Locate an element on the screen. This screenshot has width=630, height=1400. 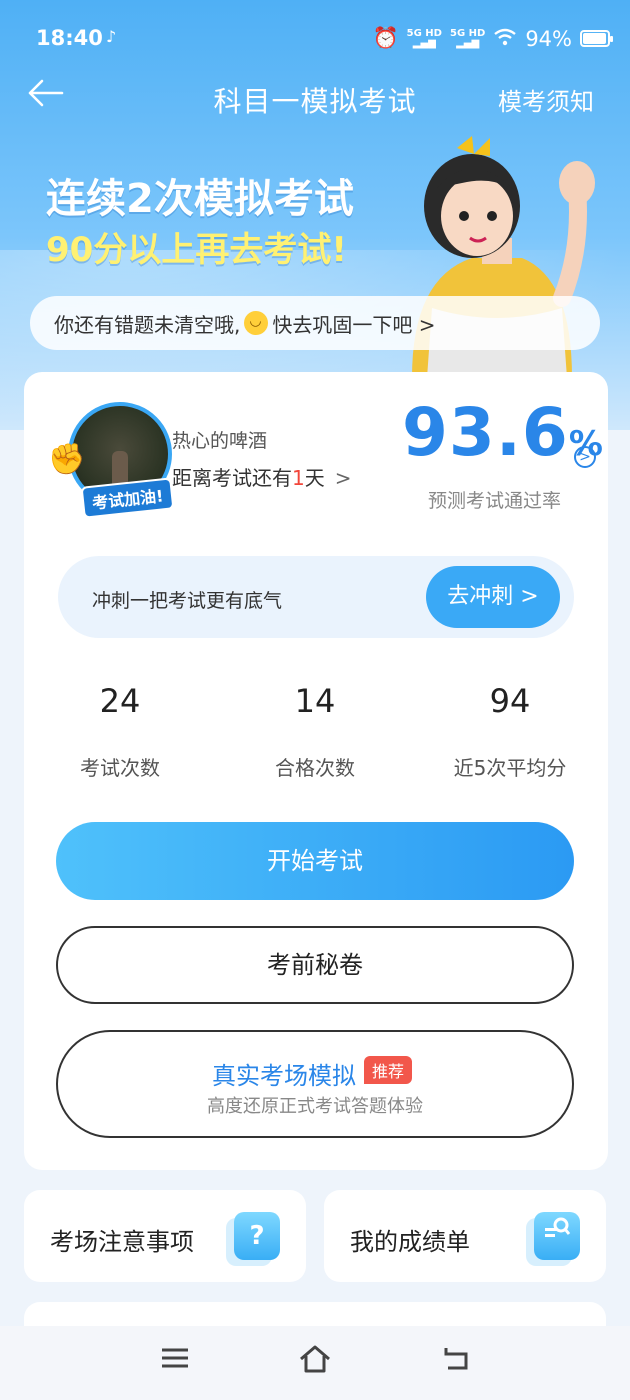
exam-countdown: 距离考试还有1天 > is located at coordinates (262, 476).